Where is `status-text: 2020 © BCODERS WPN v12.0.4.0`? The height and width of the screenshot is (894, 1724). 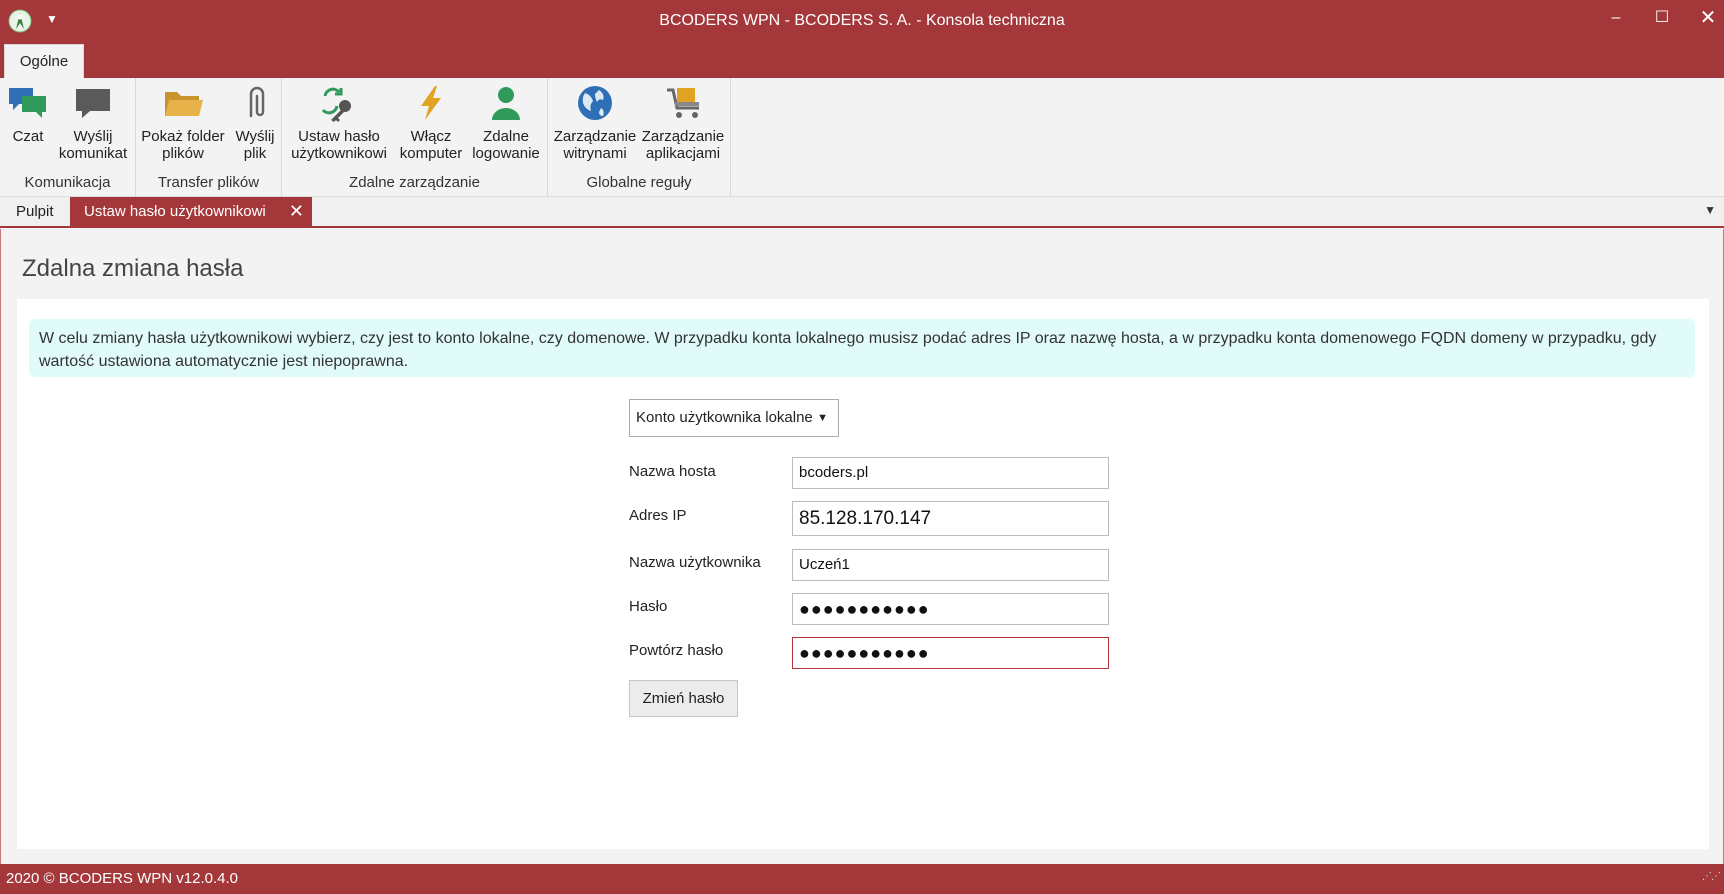 status-text: 2020 © BCODERS WPN v12.0.4.0 is located at coordinates (122, 878).